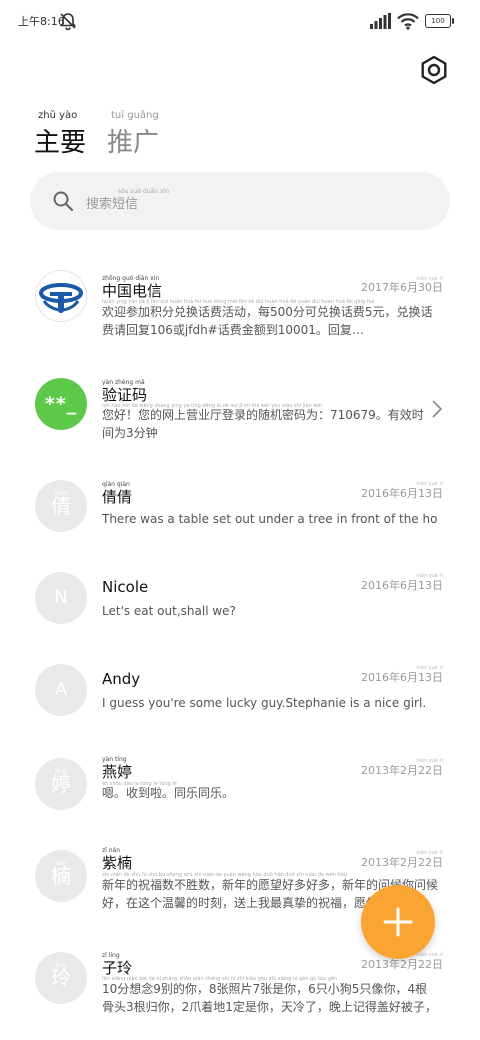 The width and height of the screenshot is (480, 1040). I want to click on new-message-button, so click(398, 922).